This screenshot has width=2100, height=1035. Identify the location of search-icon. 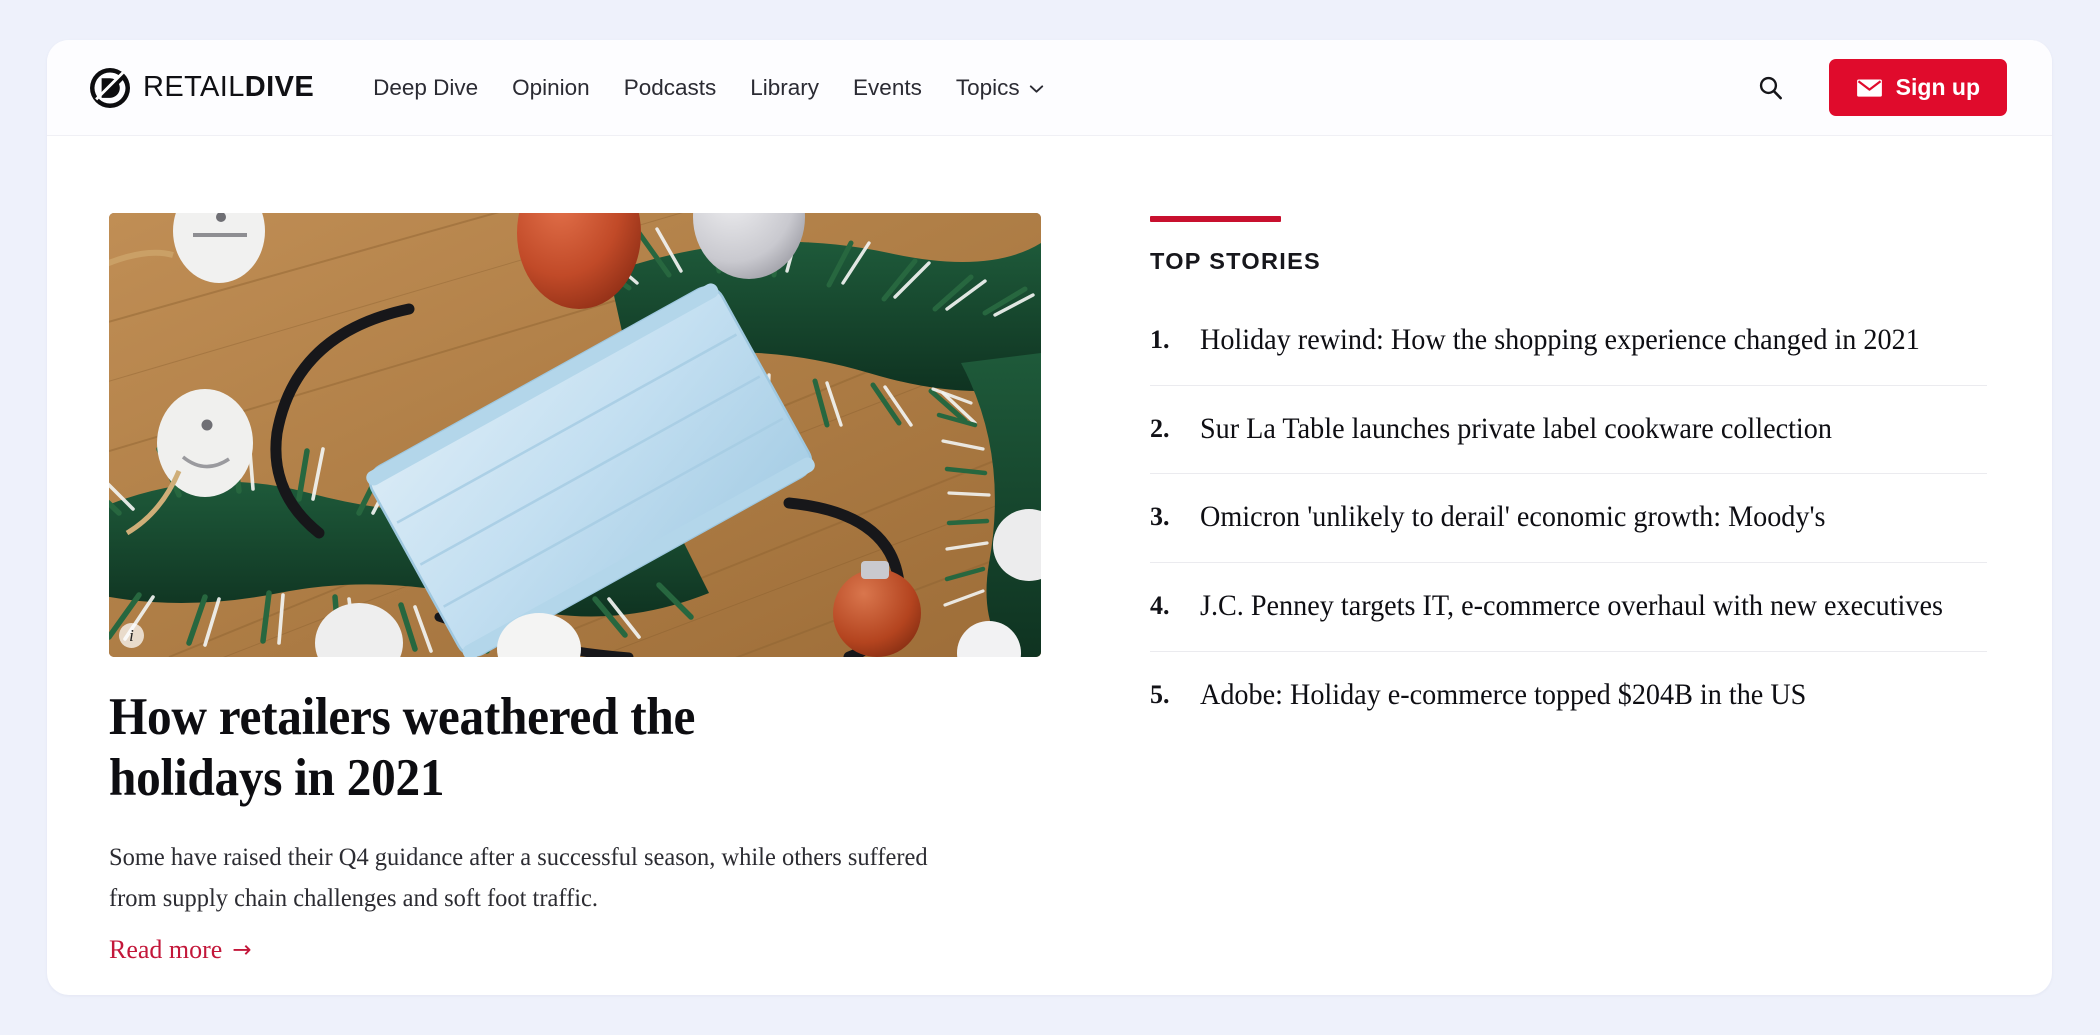
(1771, 88).